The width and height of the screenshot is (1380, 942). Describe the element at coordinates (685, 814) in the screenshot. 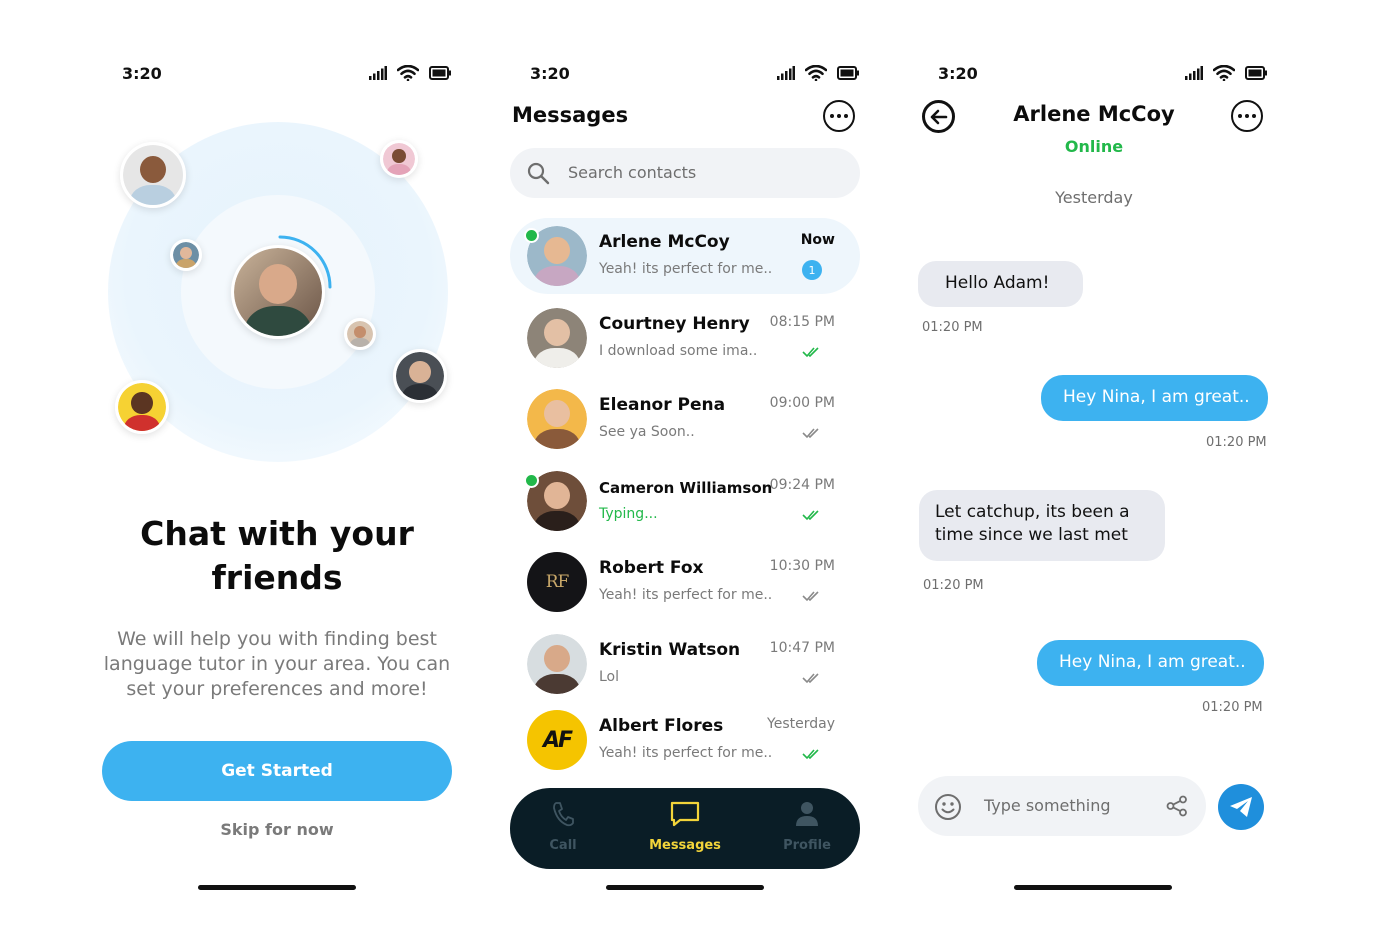

I see `chat-icon` at that location.